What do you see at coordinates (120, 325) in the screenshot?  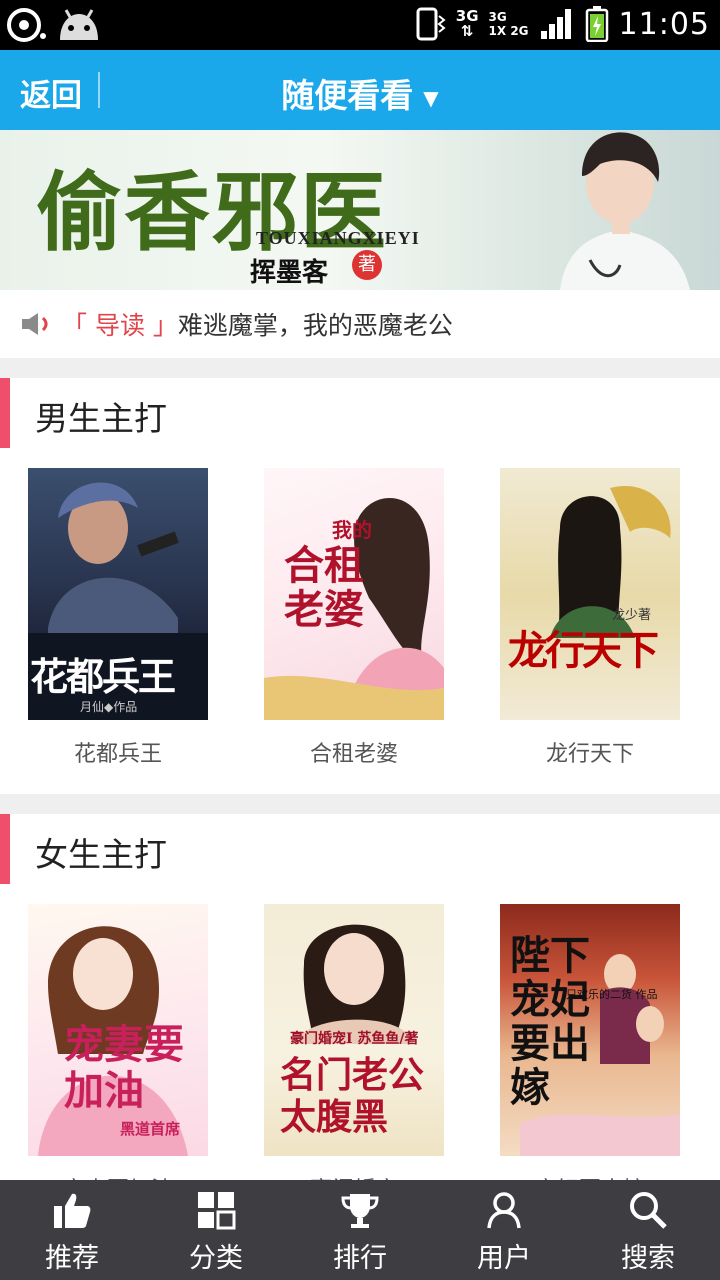 I see `notice-tag: 「 导读 」` at bounding box center [120, 325].